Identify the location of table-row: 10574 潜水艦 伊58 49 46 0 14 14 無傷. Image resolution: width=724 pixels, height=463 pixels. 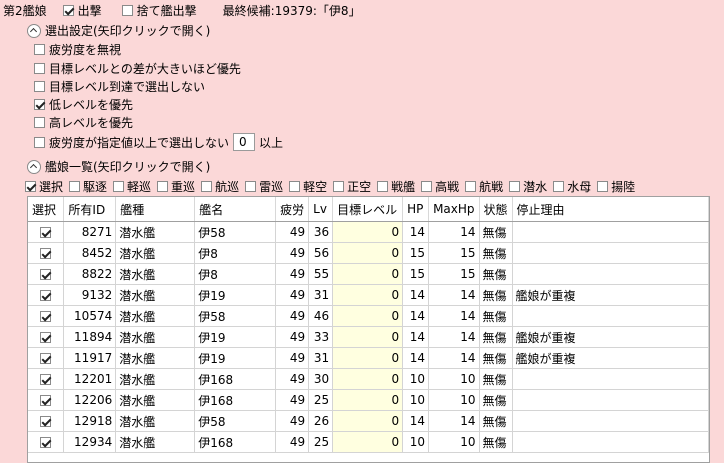
(368, 316).